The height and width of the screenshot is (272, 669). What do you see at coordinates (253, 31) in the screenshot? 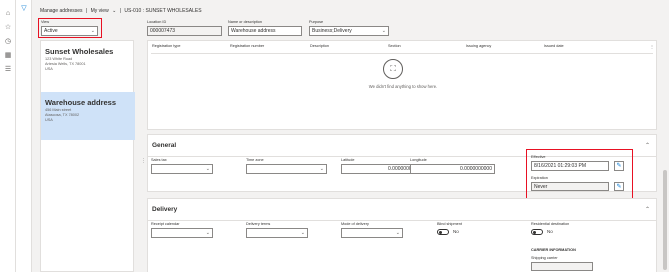
I see `name-value: Warehouse address` at bounding box center [253, 31].